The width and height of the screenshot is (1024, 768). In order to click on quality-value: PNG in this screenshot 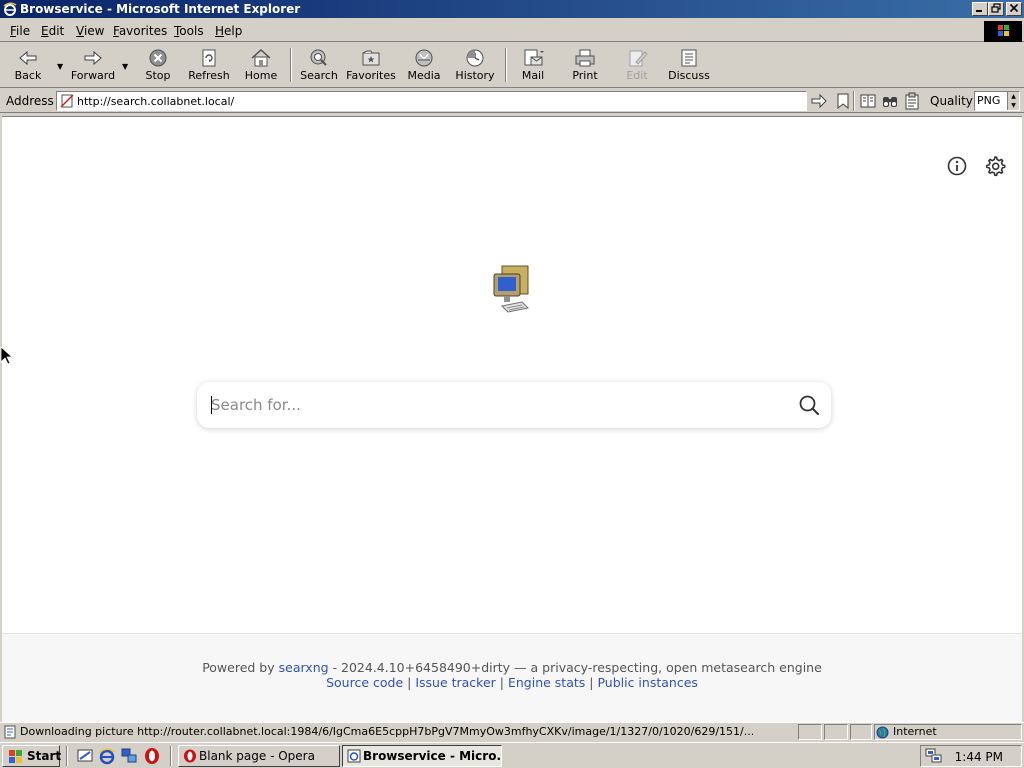, I will do `click(989, 100)`.